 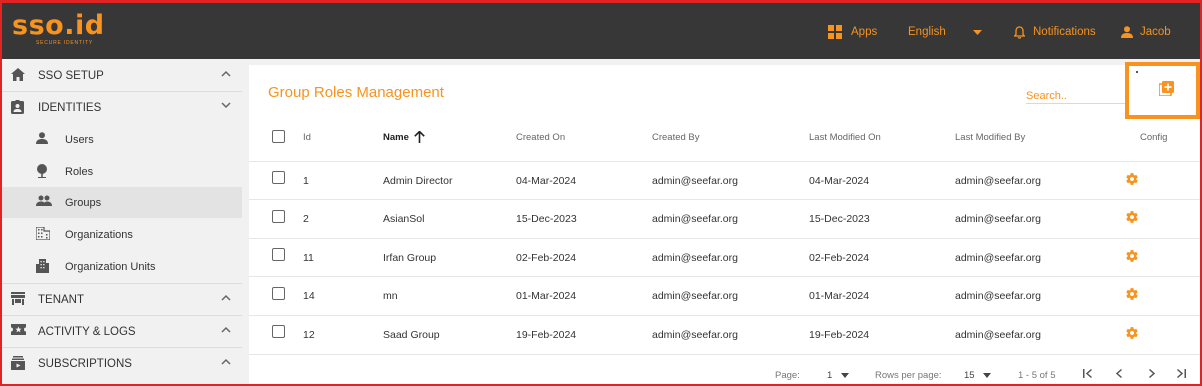 I want to click on column-header-id: Id, so click(x=307, y=137).